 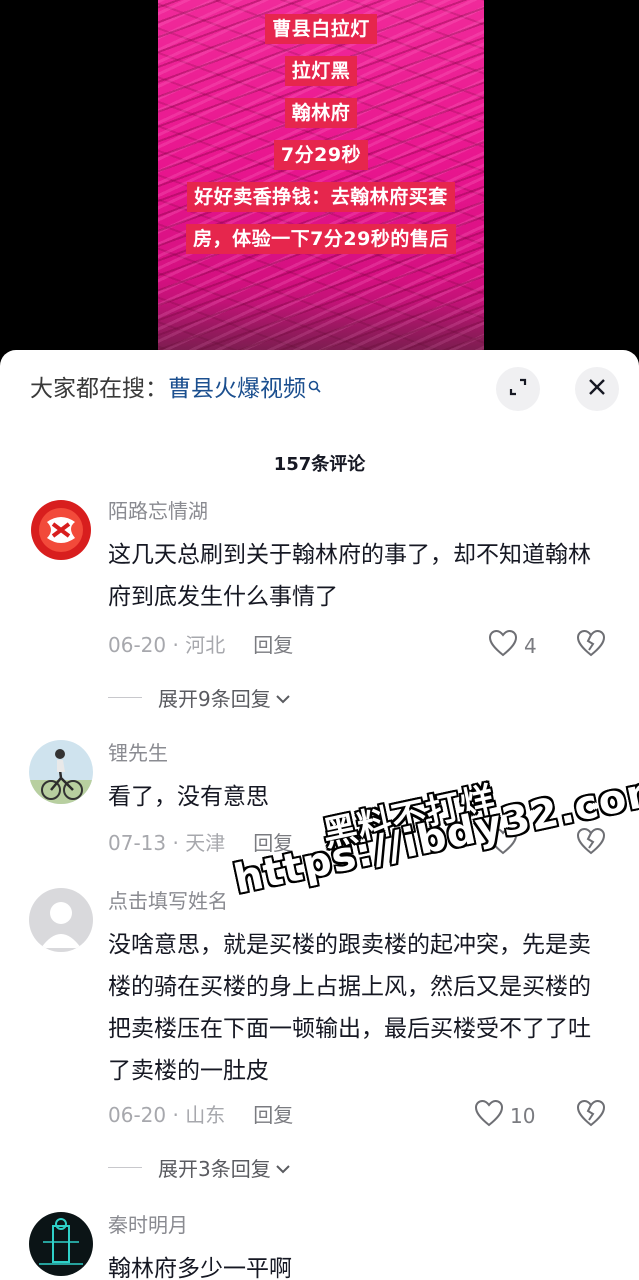 I want to click on close-icon, so click(x=597, y=389).